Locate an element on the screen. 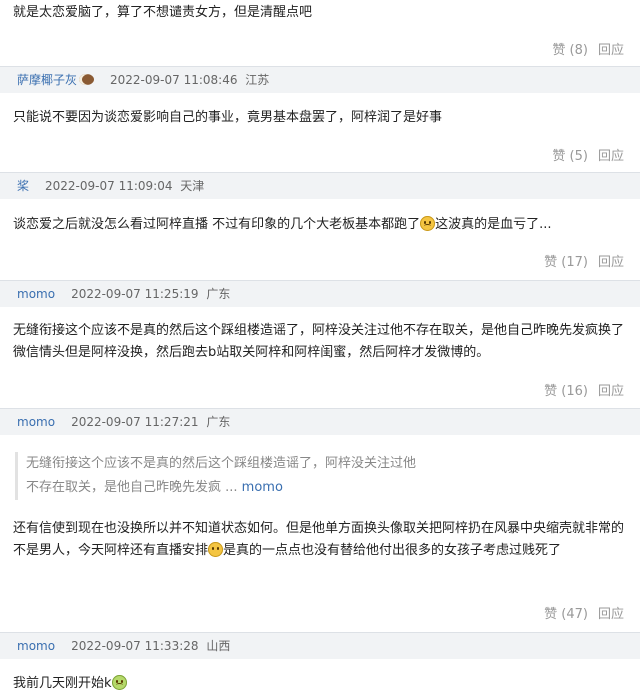  like-button: 赞 (8) is located at coordinates (570, 50).